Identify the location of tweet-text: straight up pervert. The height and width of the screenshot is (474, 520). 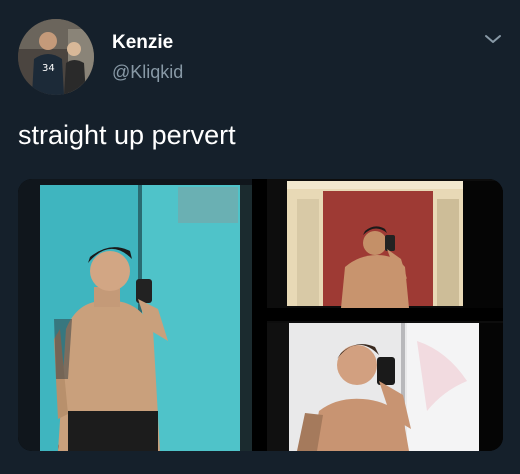
(127, 135).